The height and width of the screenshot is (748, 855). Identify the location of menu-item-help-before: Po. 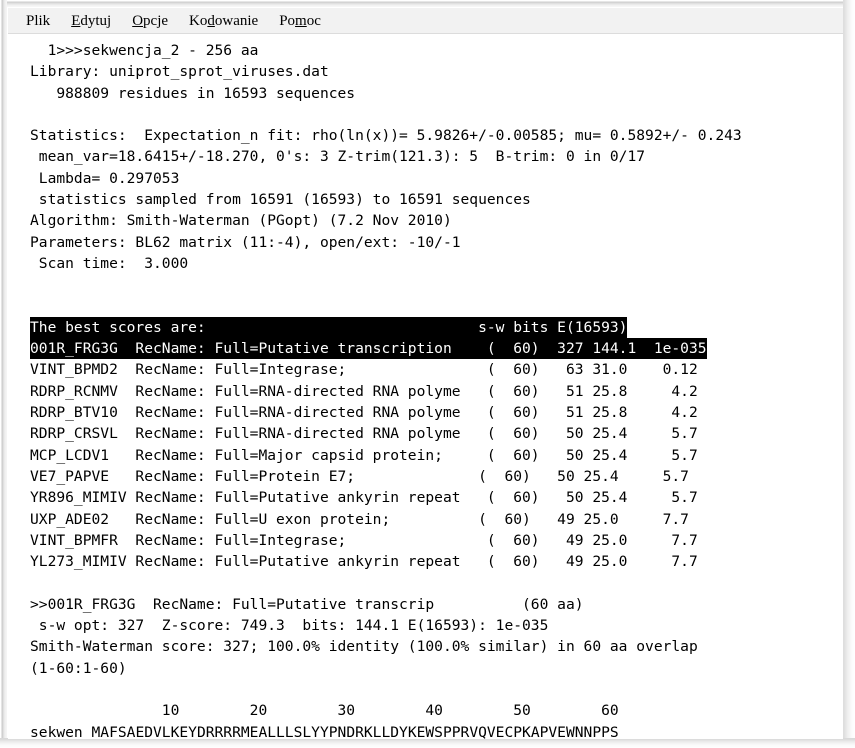
(287, 20).